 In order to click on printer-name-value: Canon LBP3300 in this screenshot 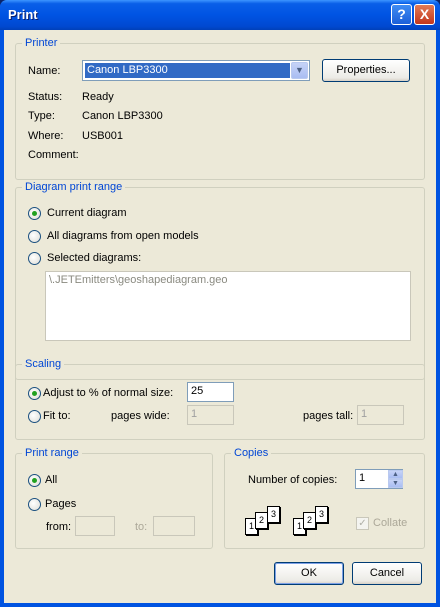, I will do `click(187, 70)`.